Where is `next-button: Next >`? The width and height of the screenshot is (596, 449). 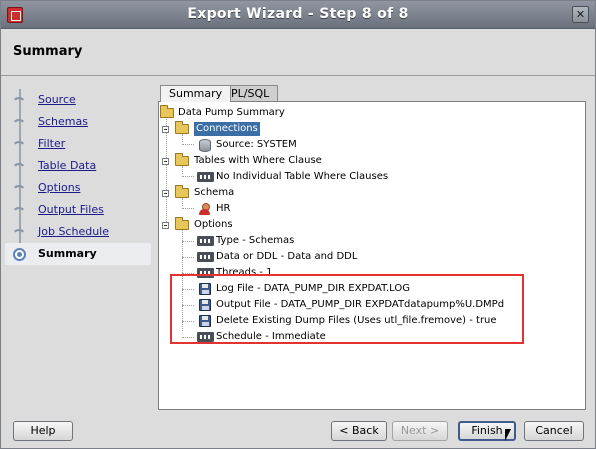 next-button: Next > is located at coordinates (420, 431).